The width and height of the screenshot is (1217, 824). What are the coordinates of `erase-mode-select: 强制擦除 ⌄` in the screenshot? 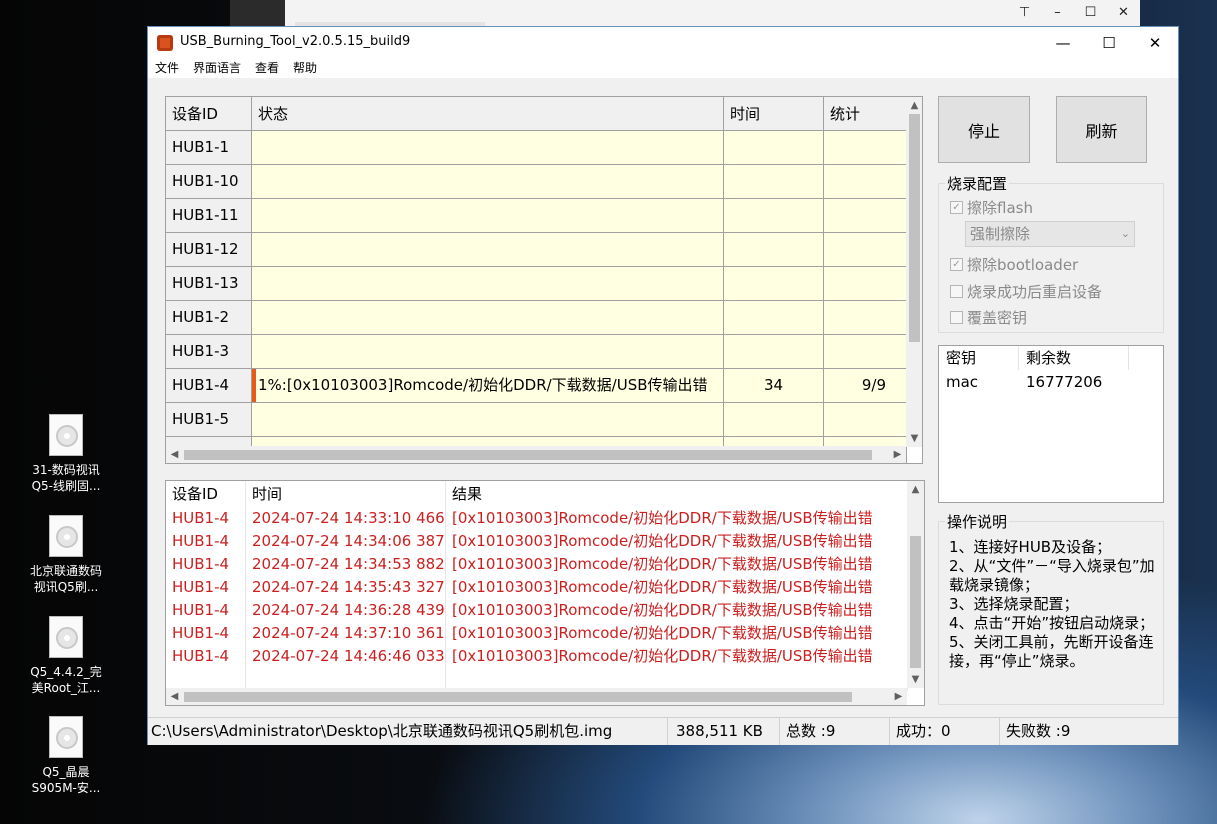 It's located at (1050, 234).